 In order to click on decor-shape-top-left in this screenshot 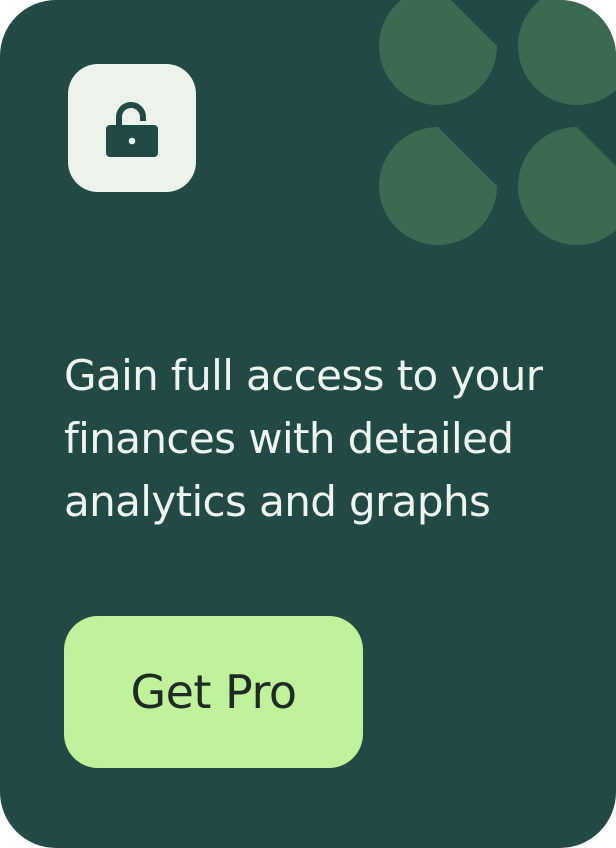, I will do `click(438, 52)`.